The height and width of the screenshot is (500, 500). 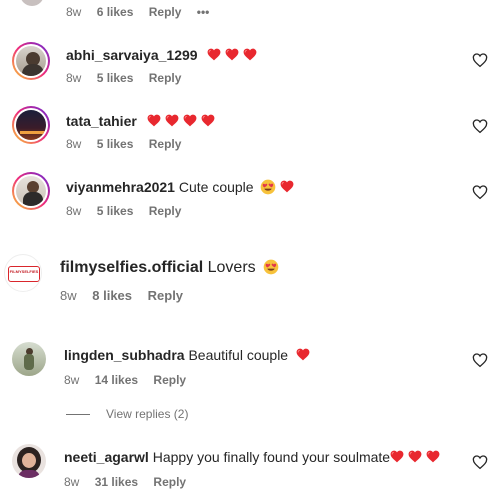 I want to click on comment-body: Happy you finally found your soulmate, so click(x=271, y=457).